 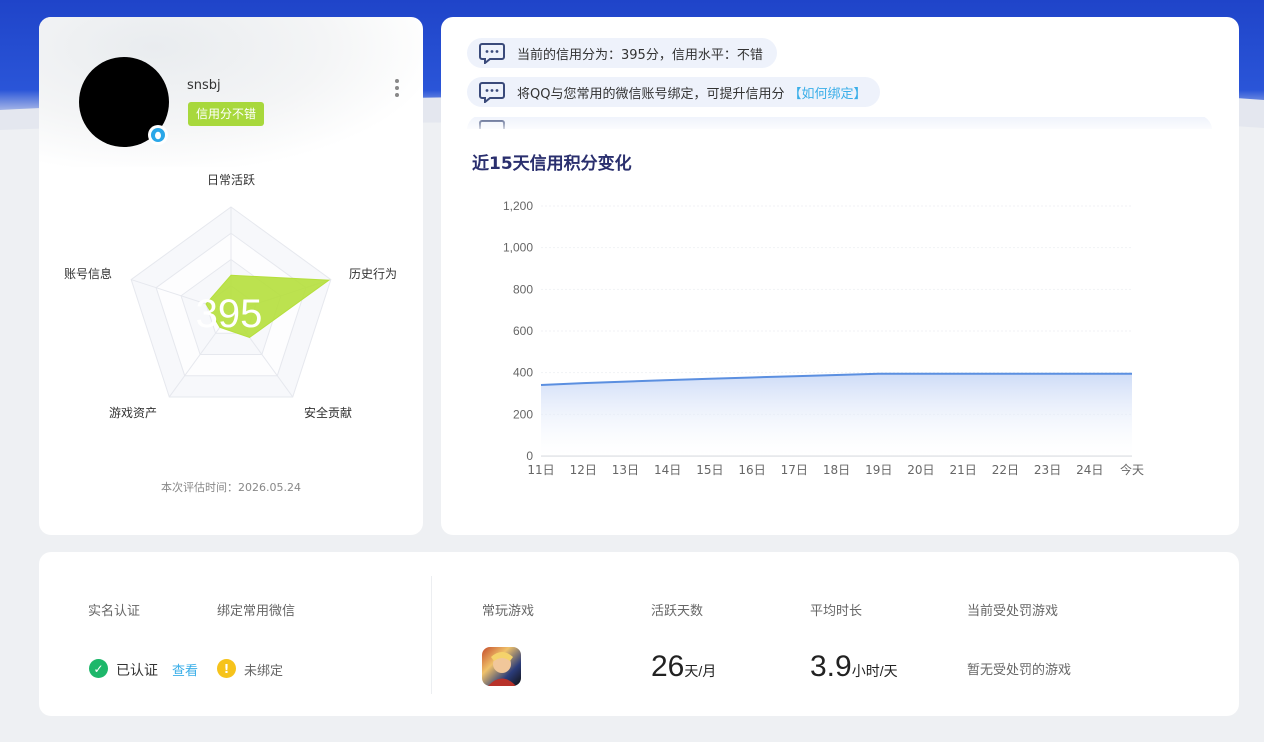 I want to click on real-name-status: 已认证, so click(x=137, y=671).